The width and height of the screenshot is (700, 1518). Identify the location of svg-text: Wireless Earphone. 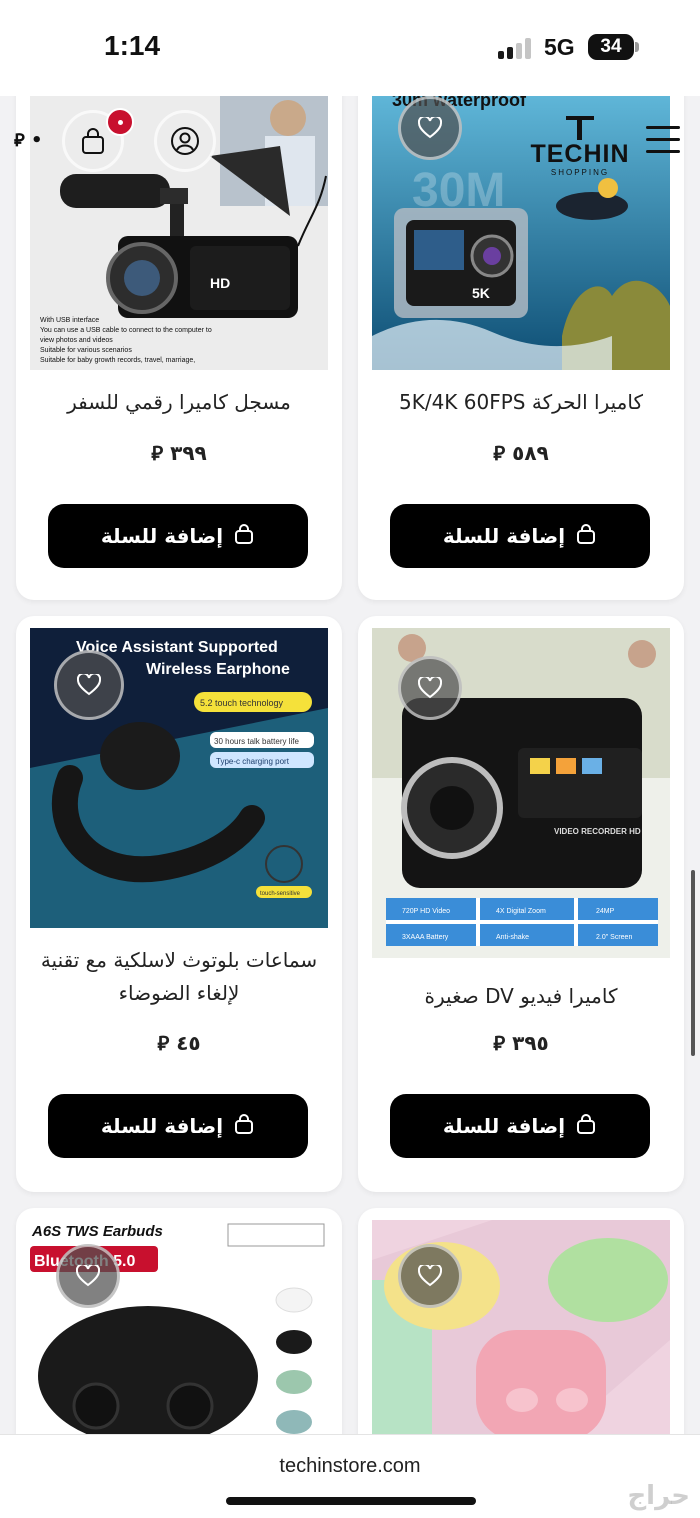
(218, 669).